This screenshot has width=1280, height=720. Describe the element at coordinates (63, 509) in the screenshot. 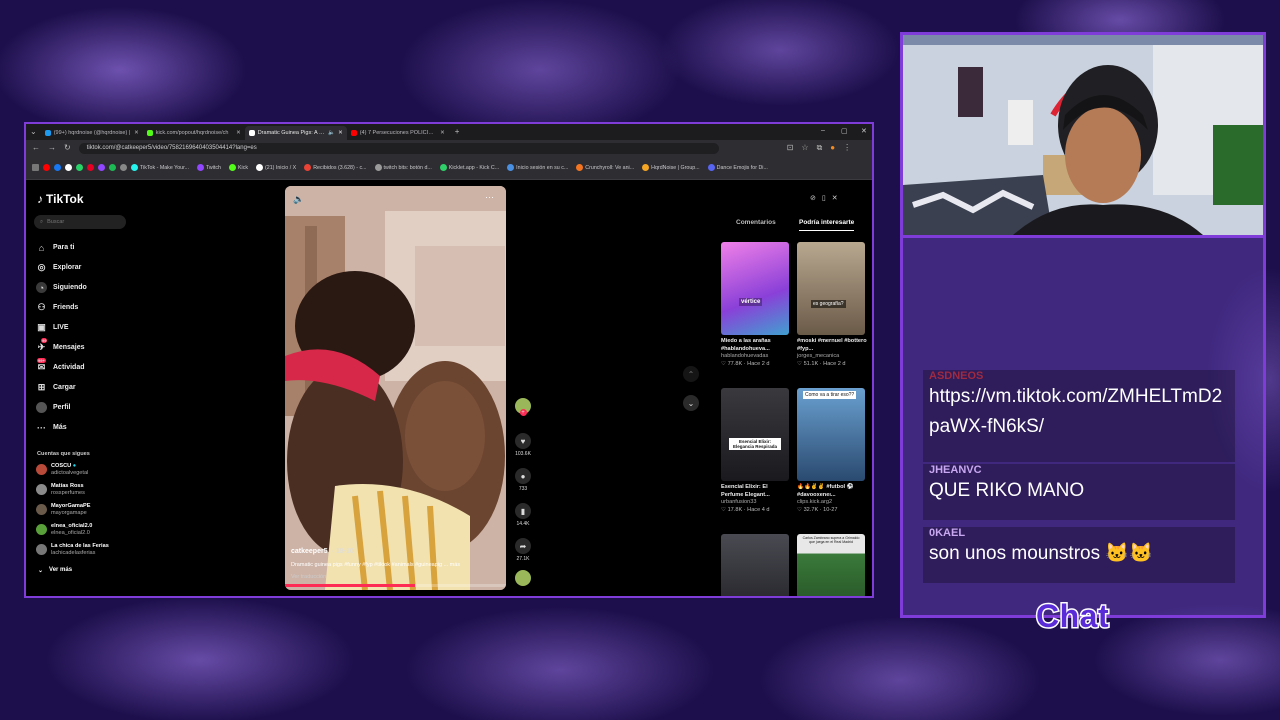

I see `following-account: MayorGamaPE mayorgamape` at that location.